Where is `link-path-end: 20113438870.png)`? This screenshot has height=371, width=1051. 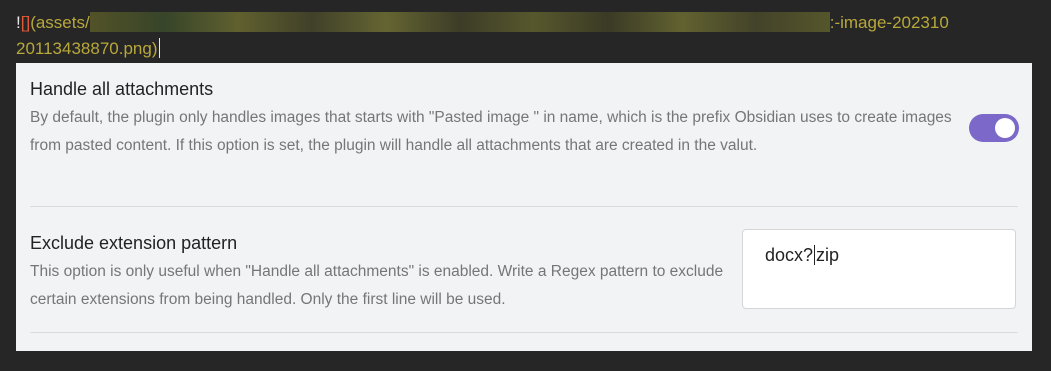 link-path-end: 20113438870.png) is located at coordinates (87, 48).